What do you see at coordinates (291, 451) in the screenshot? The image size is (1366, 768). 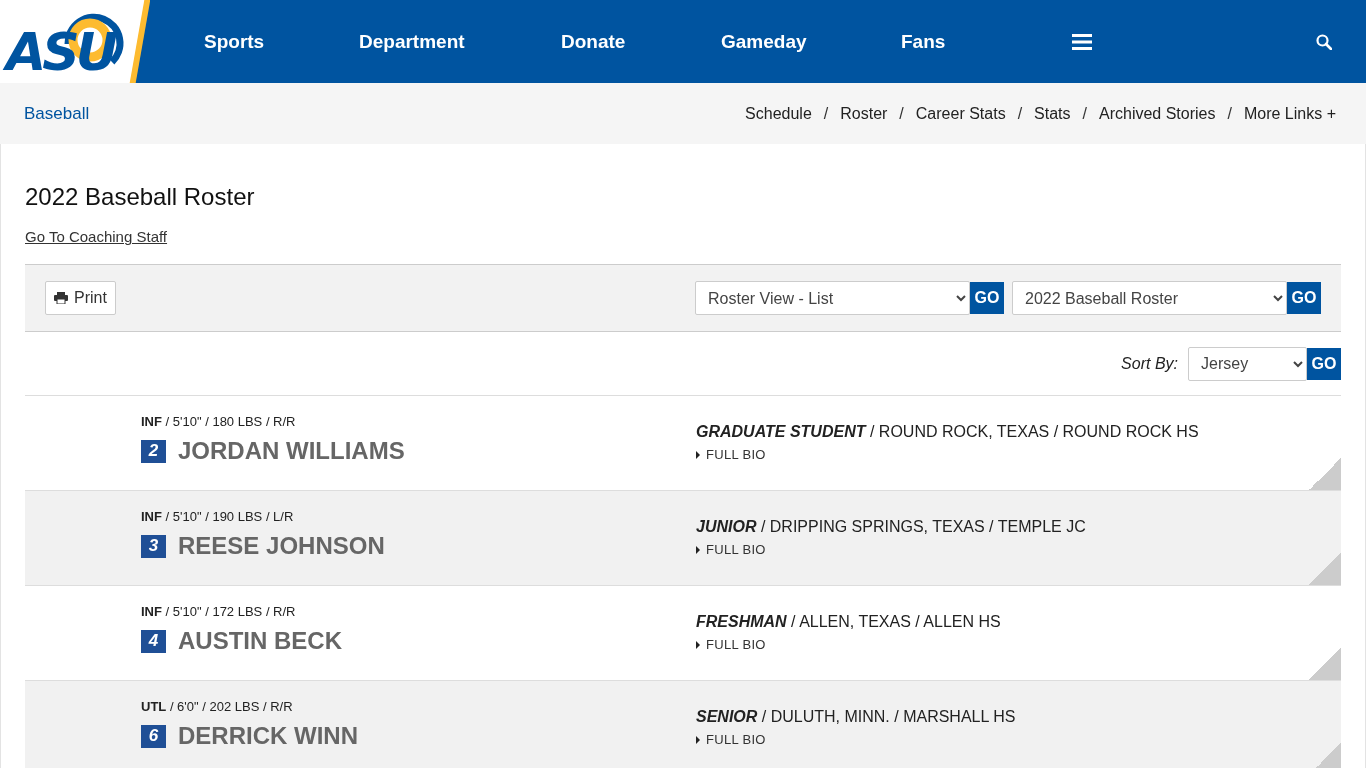 I see `player-name: JORDAN WILLIAMS` at bounding box center [291, 451].